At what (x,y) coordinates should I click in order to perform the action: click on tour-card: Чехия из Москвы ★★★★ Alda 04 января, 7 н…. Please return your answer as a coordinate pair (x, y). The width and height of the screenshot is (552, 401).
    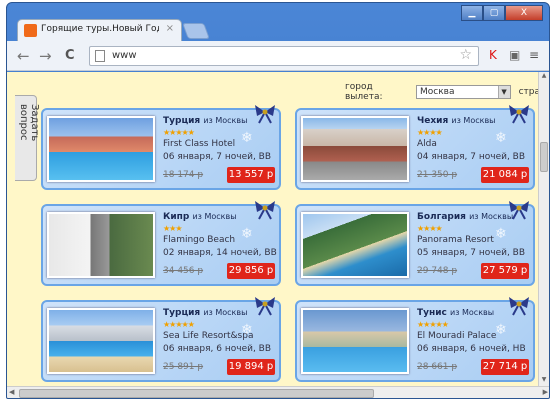
    Looking at the image, I should click on (415, 147).